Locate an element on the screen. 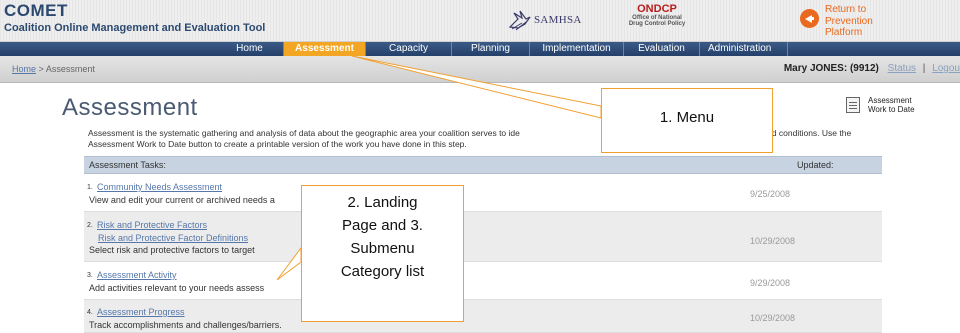 The height and width of the screenshot is (333, 960). menu-callout: 1. Menu is located at coordinates (687, 120).